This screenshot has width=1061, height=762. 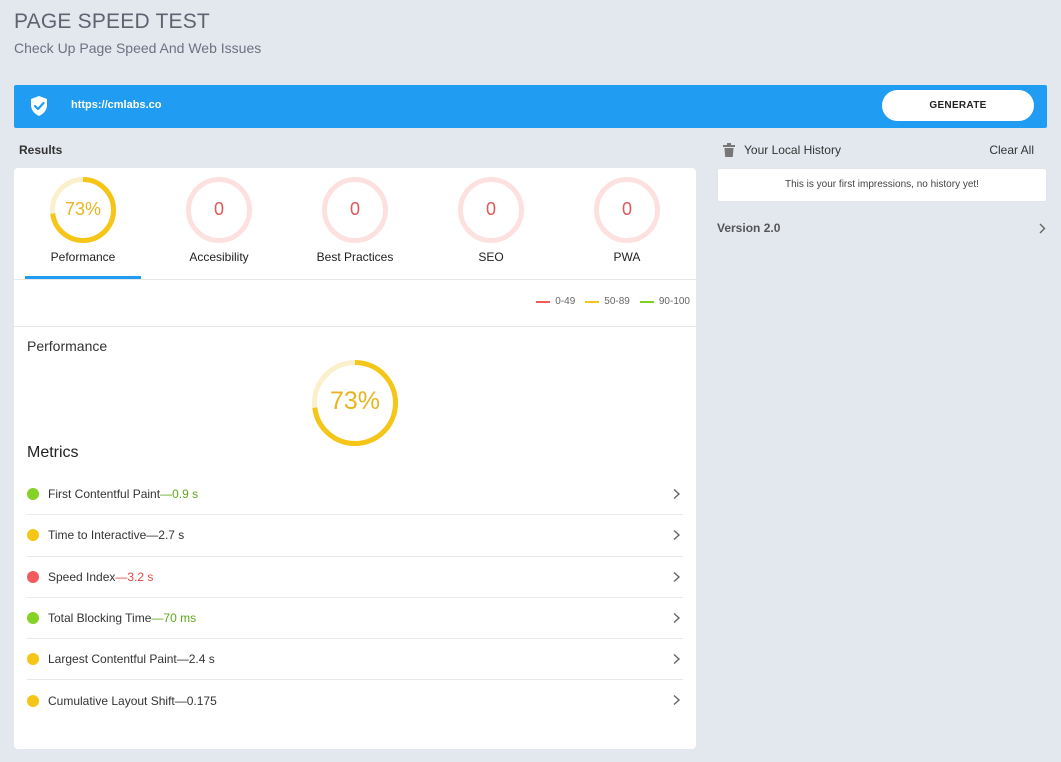 What do you see at coordinates (491, 223) in the screenshot?
I see `tab-seo: 0 SEO` at bounding box center [491, 223].